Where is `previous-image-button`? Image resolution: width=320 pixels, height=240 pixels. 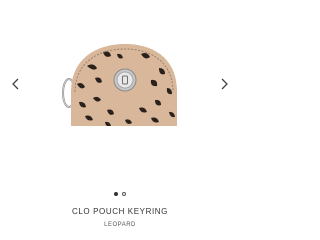
previous-image-button is located at coordinates (16, 84).